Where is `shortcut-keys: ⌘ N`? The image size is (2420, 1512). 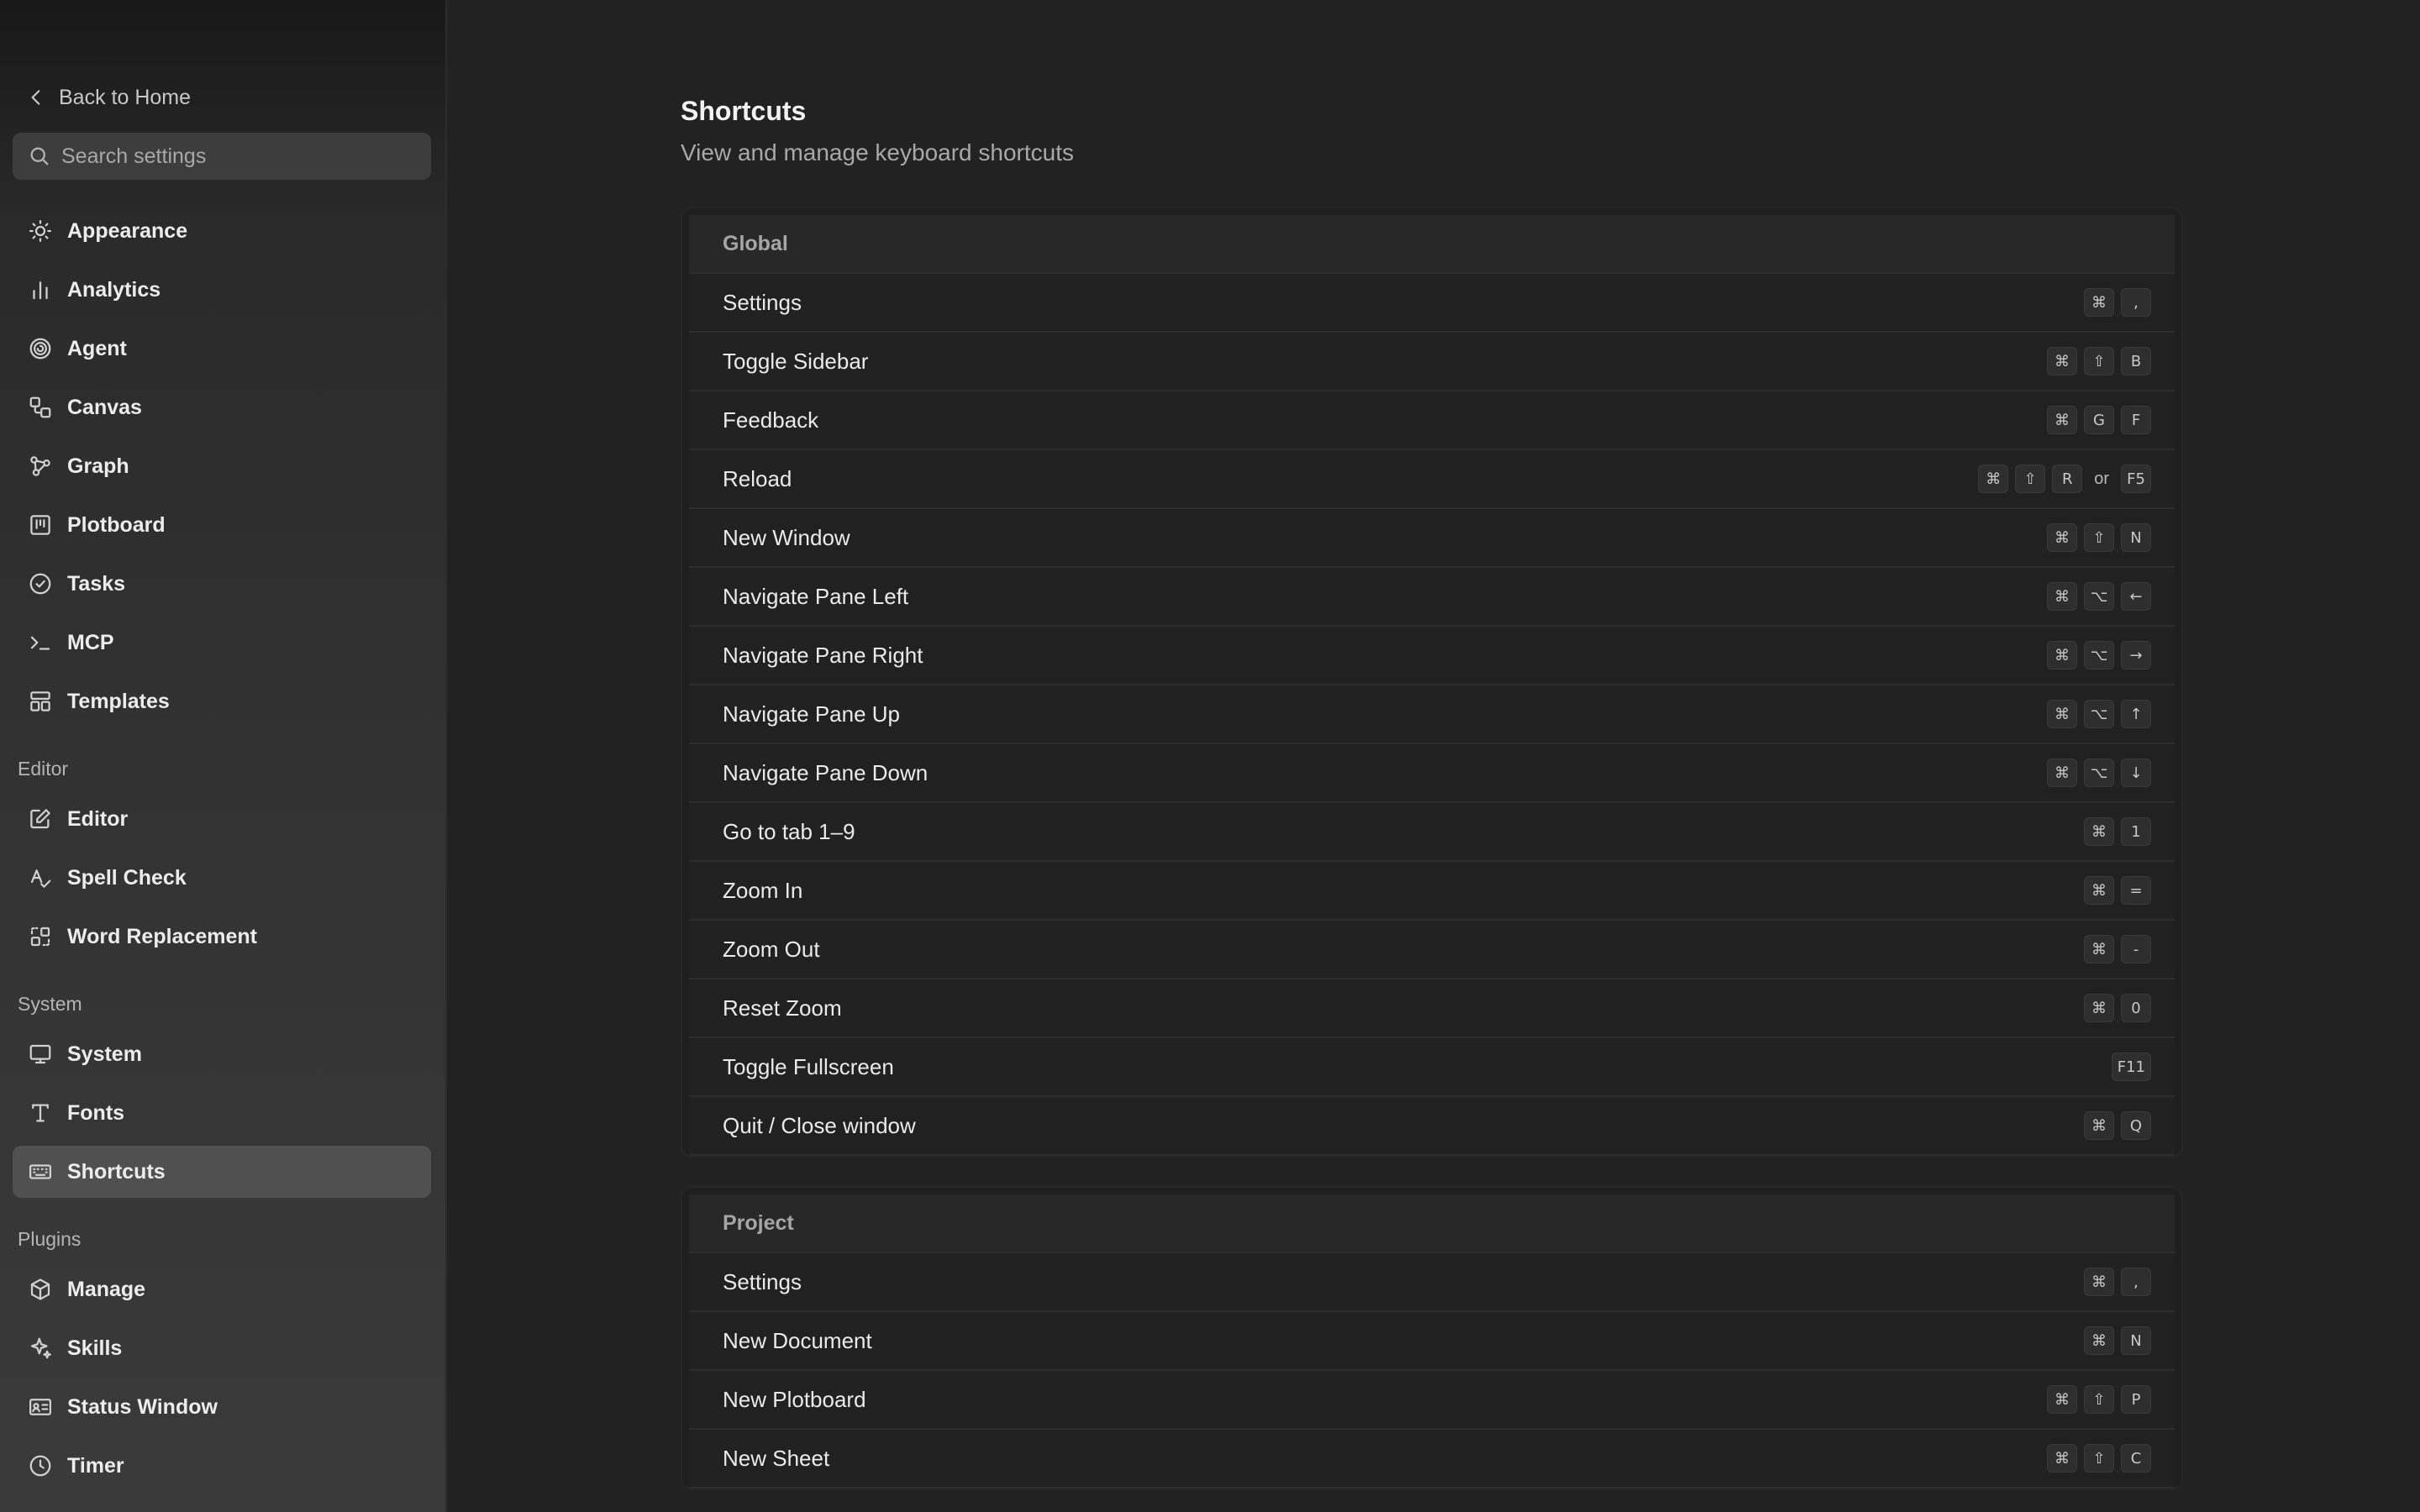
shortcut-keys: ⌘ N is located at coordinates (2114, 1340).